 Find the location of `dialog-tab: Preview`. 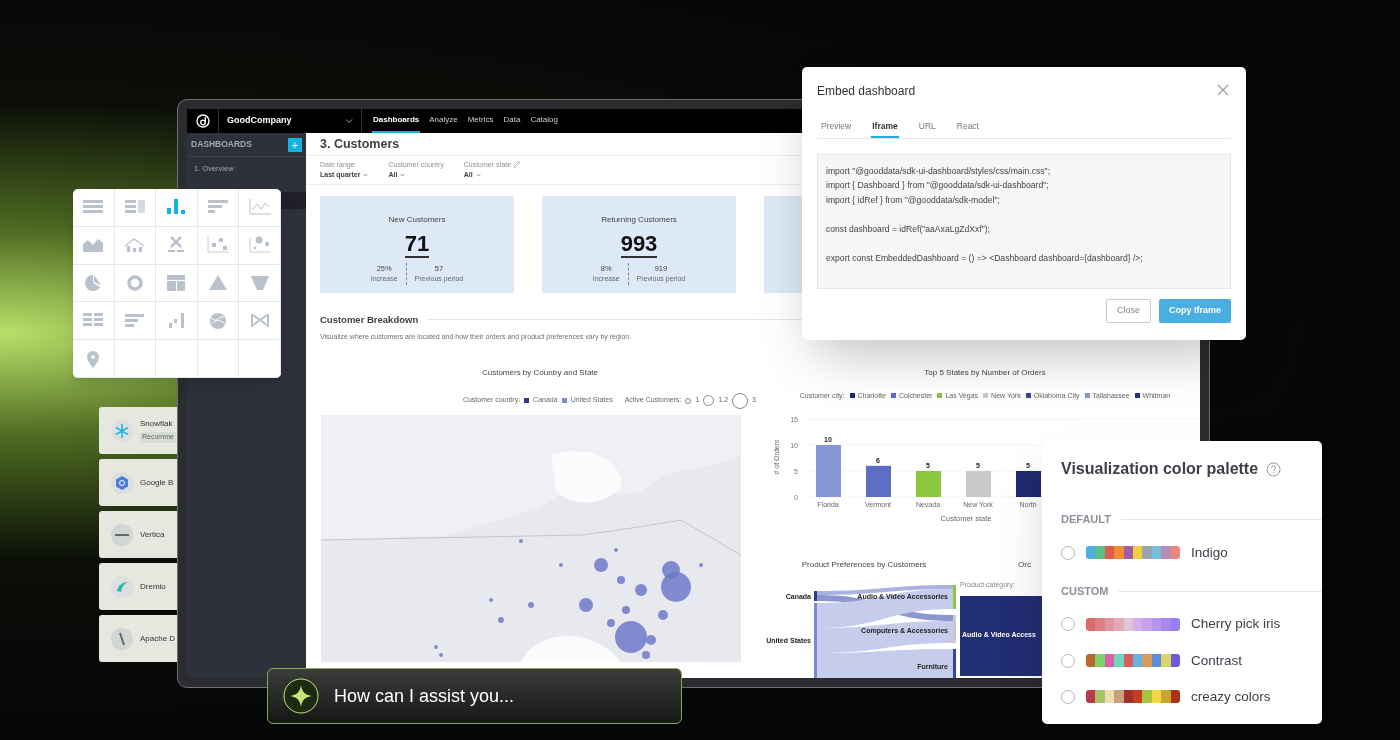

dialog-tab: Preview is located at coordinates (836, 129).